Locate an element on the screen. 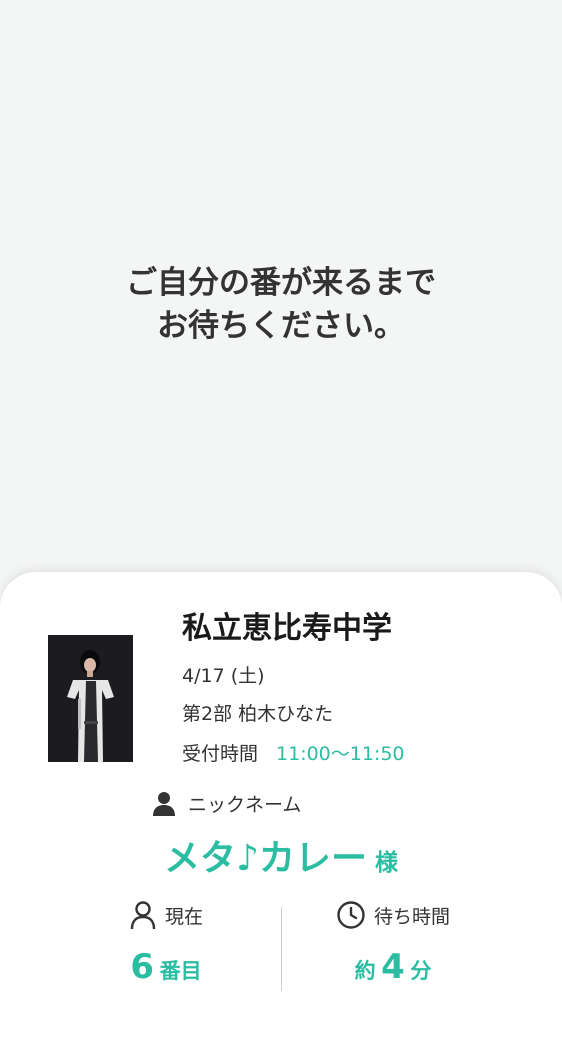  wait-time: 待ち時間 約 4 分 is located at coordinates (393, 942).